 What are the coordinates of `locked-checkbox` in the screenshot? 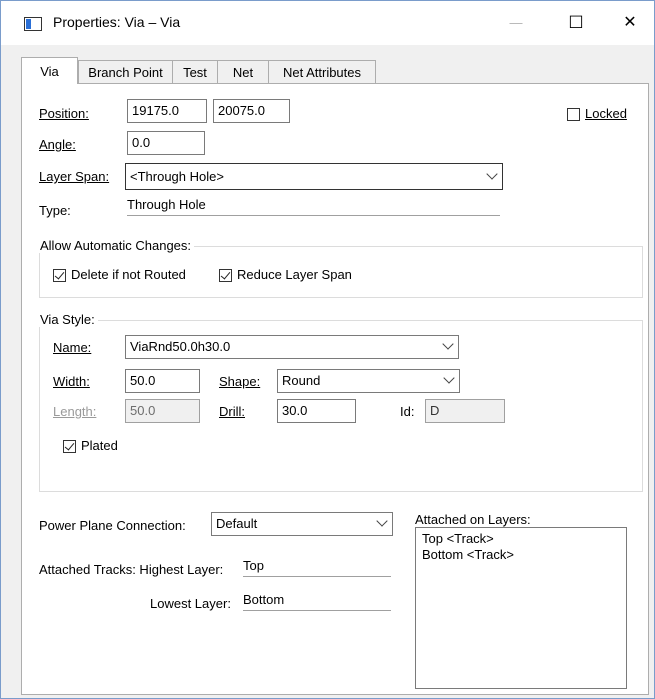 It's located at (573, 114).